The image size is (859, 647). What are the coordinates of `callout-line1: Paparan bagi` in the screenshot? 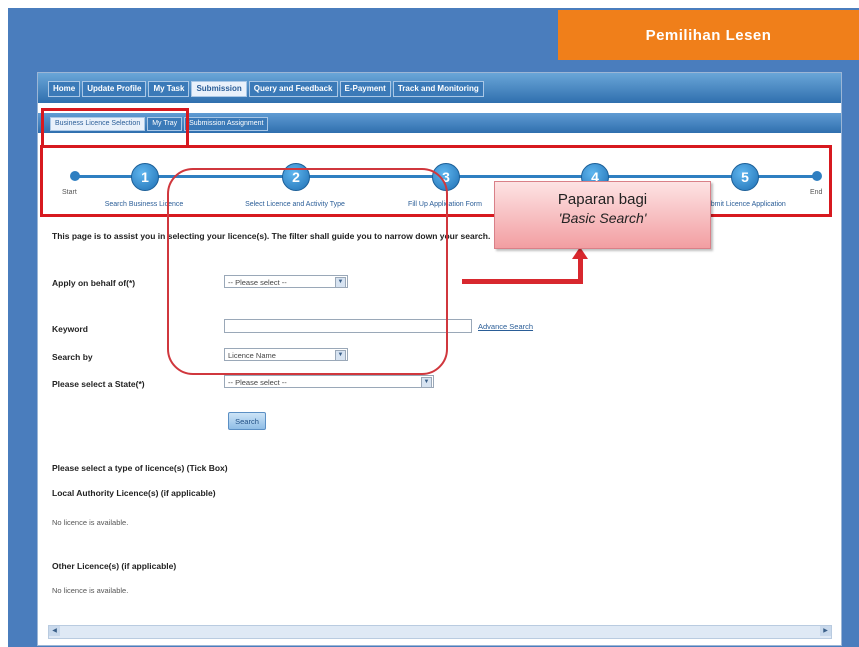 It's located at (602, 199).